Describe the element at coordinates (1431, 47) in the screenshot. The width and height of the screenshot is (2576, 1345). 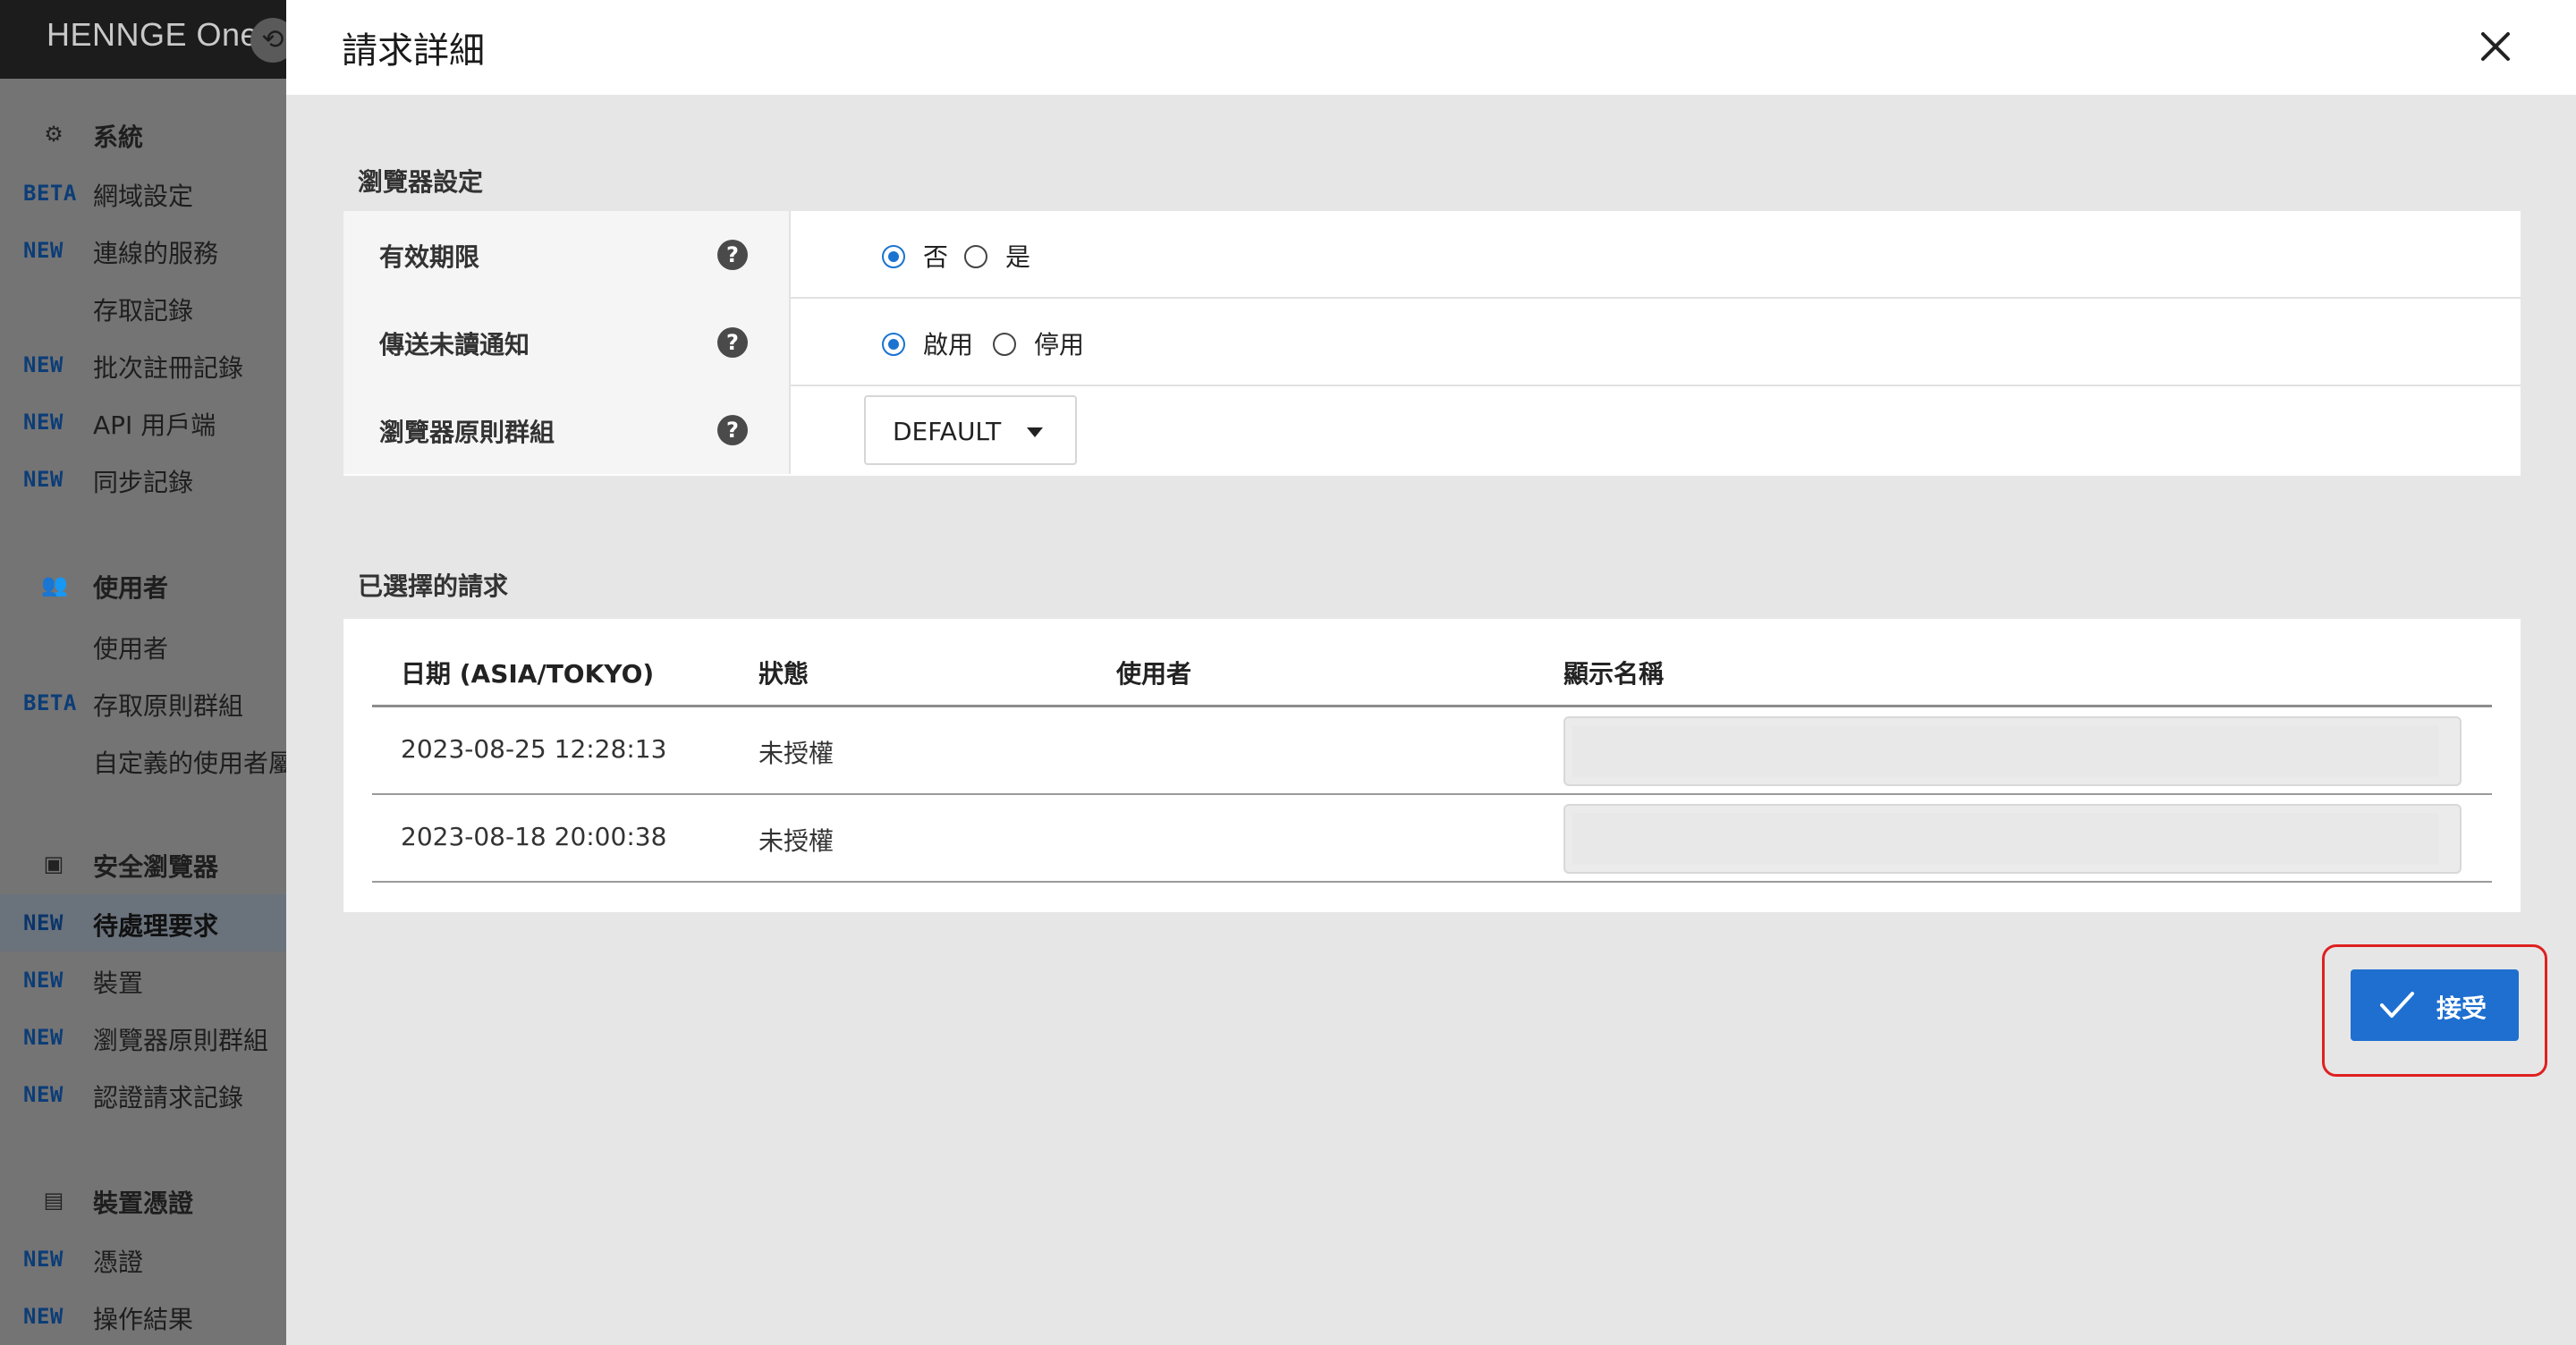
I see `modal-header: 請求詳細` at that location.